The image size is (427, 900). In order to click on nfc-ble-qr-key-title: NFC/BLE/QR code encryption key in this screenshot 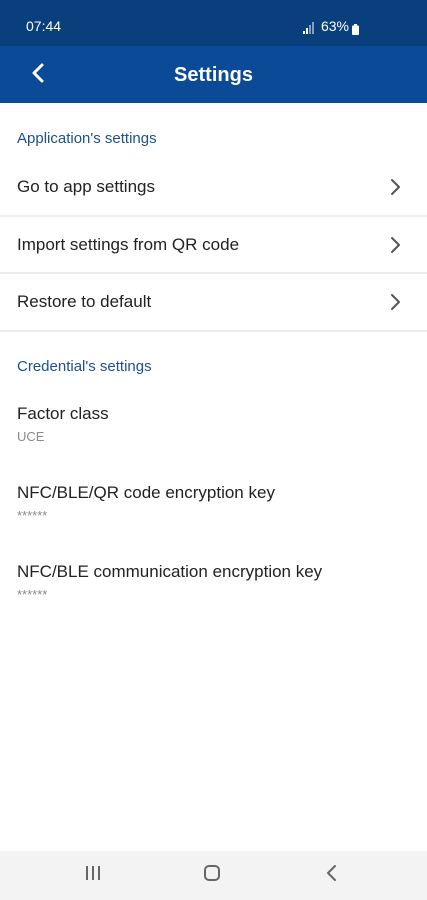, I will do `click(146, 492)`.